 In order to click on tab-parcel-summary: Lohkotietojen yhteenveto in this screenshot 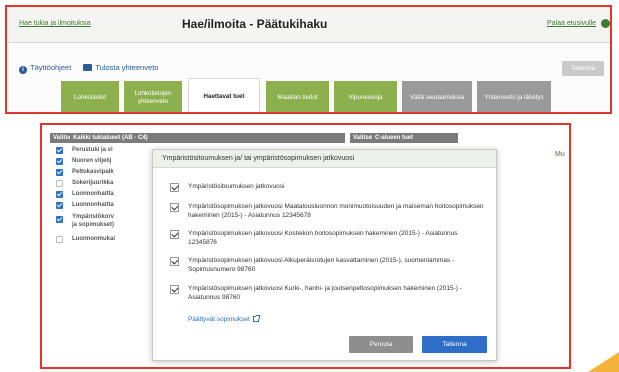, I will do `click(153, 96)`.